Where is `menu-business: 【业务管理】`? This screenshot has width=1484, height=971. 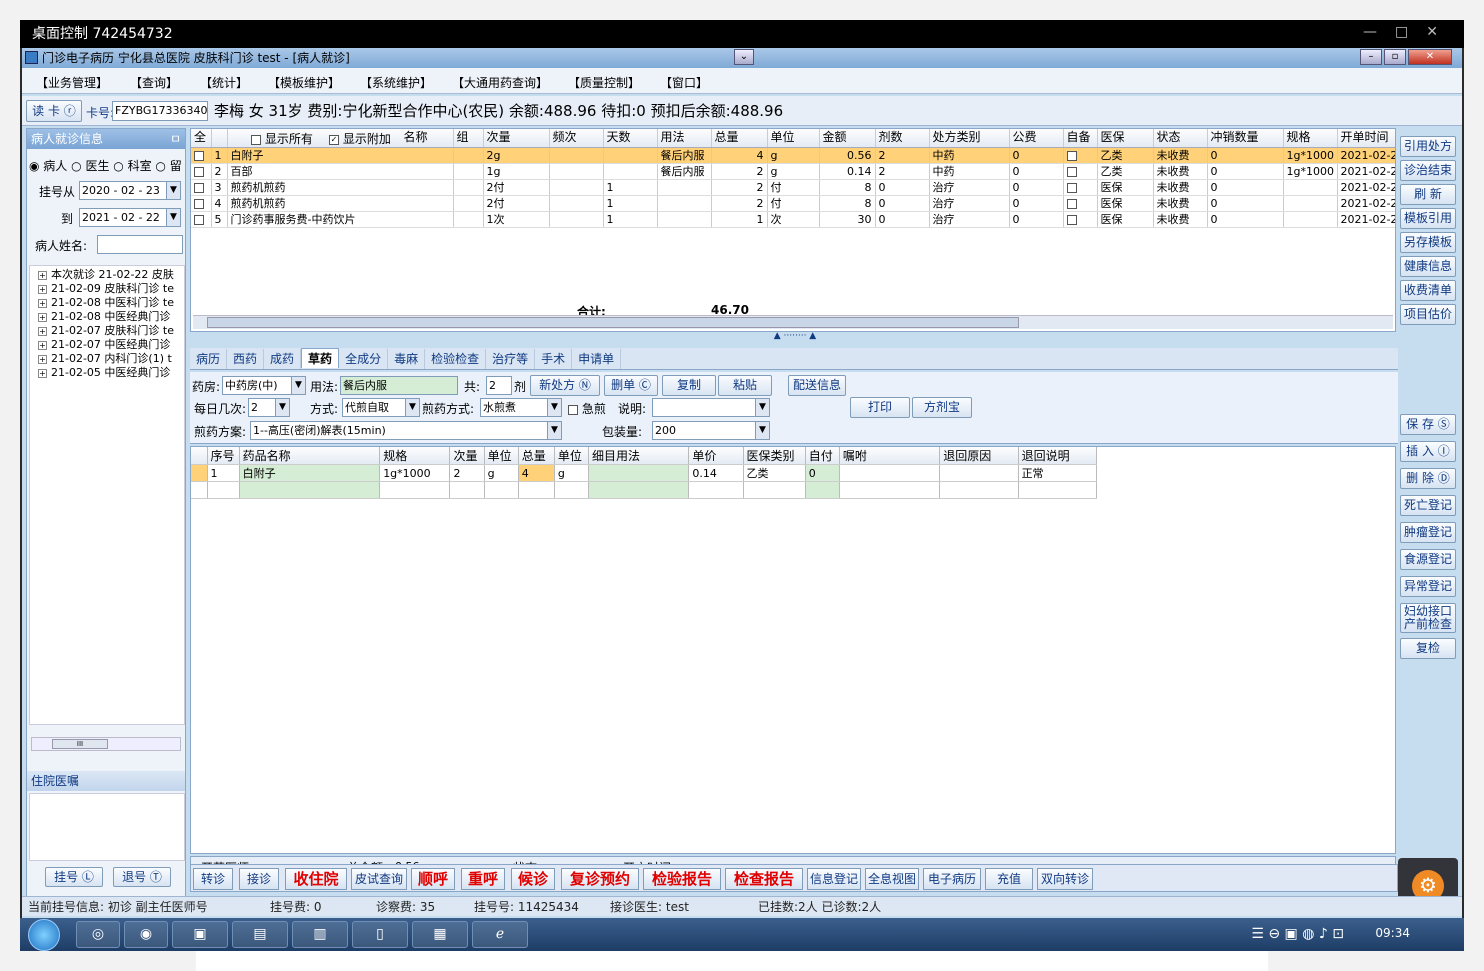
menu-business: 【业务管理】 is located at coordinates (72, 82).